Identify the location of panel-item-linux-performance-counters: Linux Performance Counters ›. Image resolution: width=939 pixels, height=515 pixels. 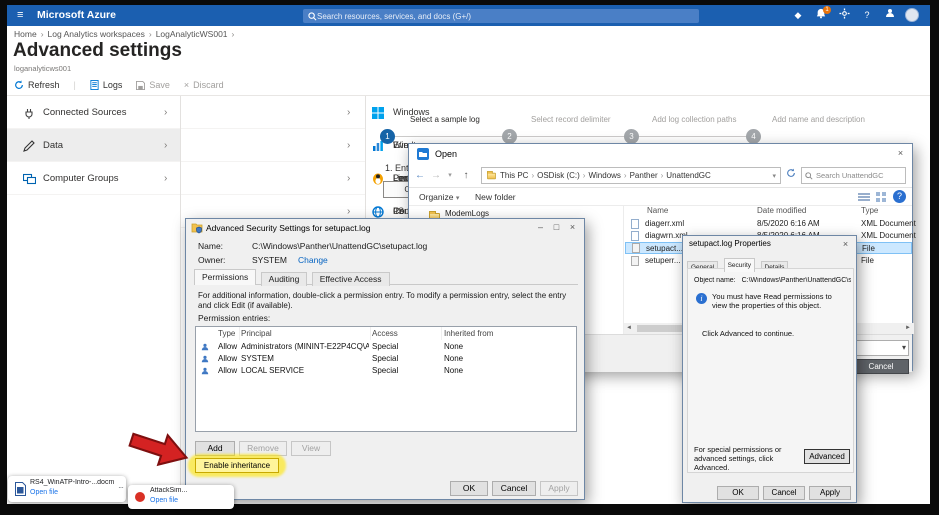
(313, 205).